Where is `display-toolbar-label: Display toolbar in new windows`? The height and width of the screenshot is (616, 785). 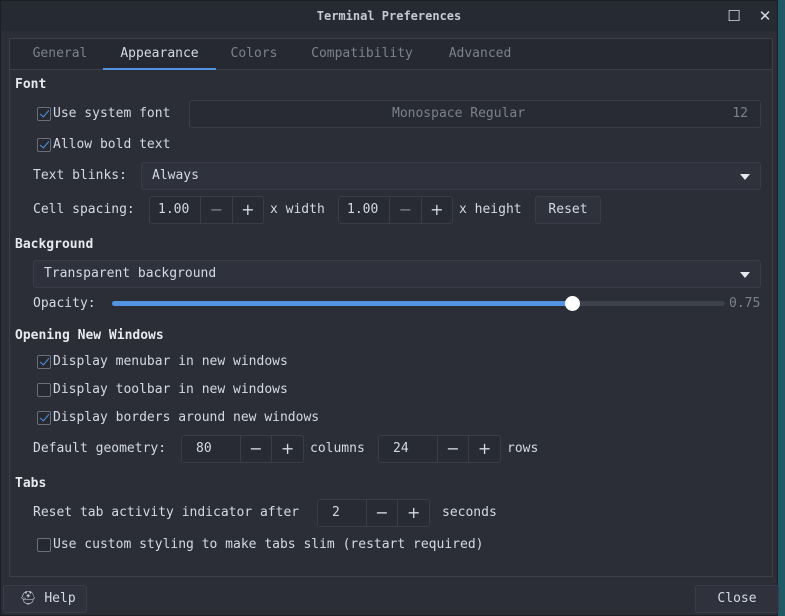
display-toolbar-label: Display toolbar in new windows is located at coordinates (170, 389).